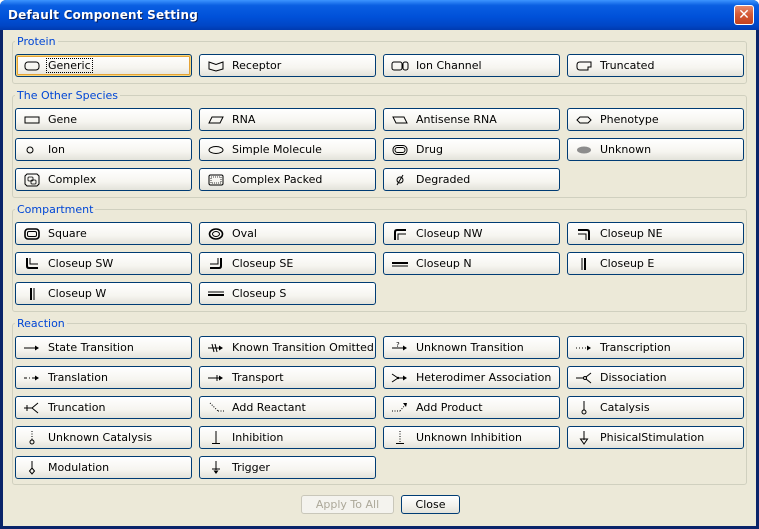  Describe the element at coordinates (32, 180) in the screenshot. I see `complex-icon` at that location.